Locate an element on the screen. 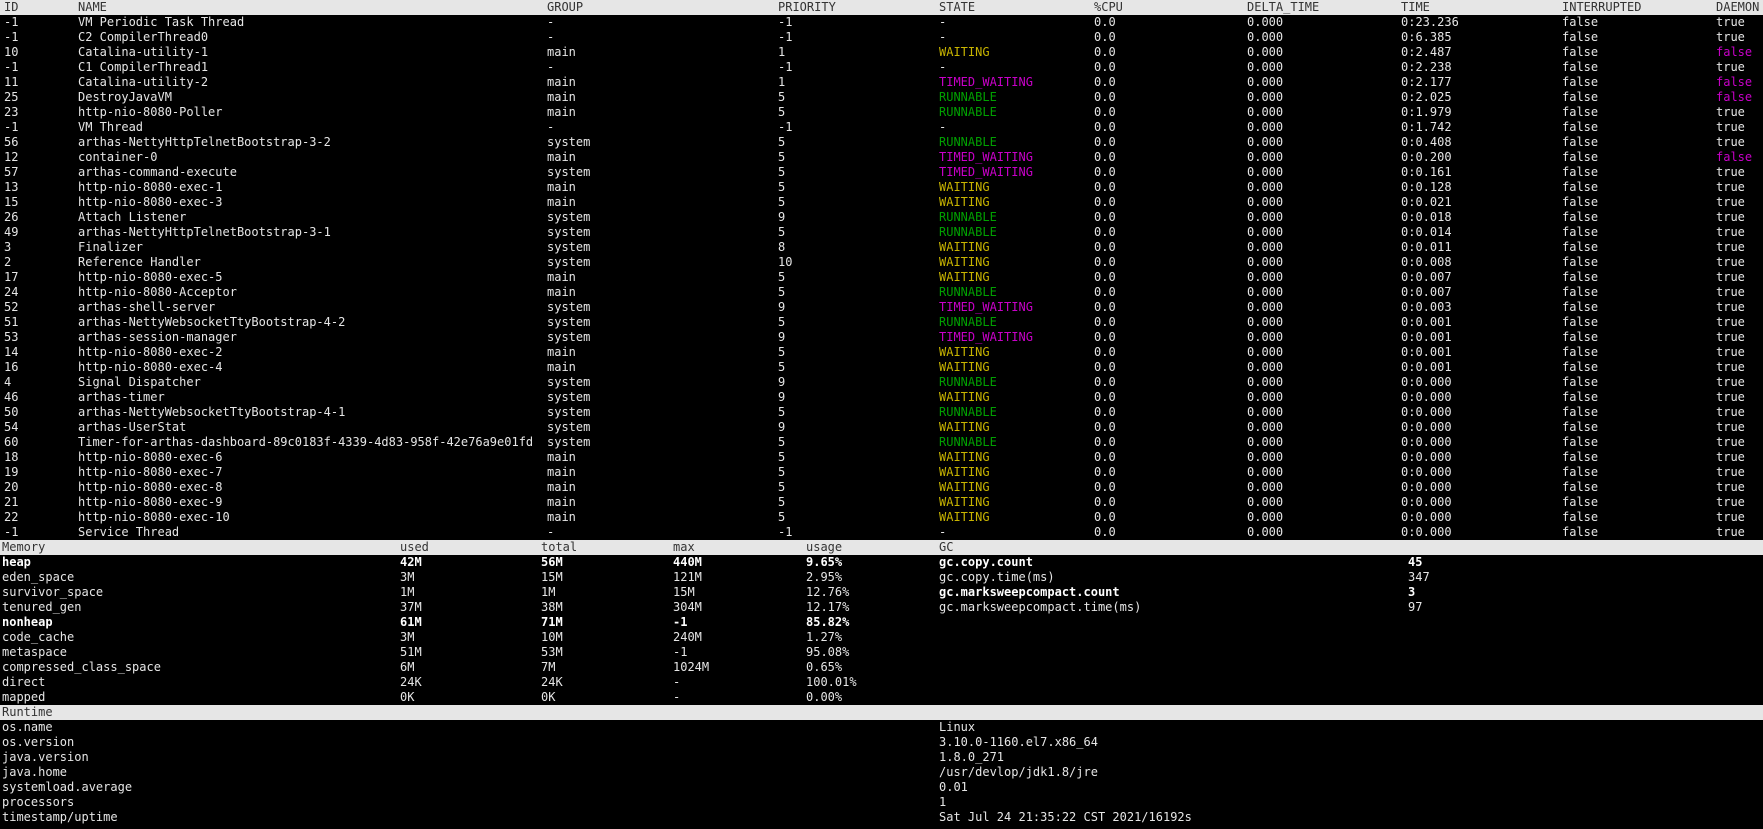 Image resolution: width=1763 pixels, height=829 pixels. runtime-row: os.version 3.10.0-1160.el7.x86_64 is located at coordinates (881, 742).